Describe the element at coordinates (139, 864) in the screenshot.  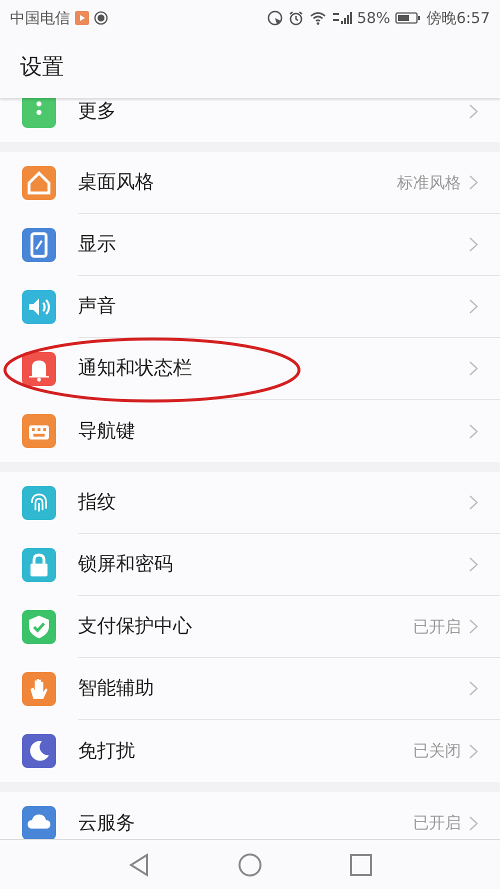
I see `back-icon` at that location.